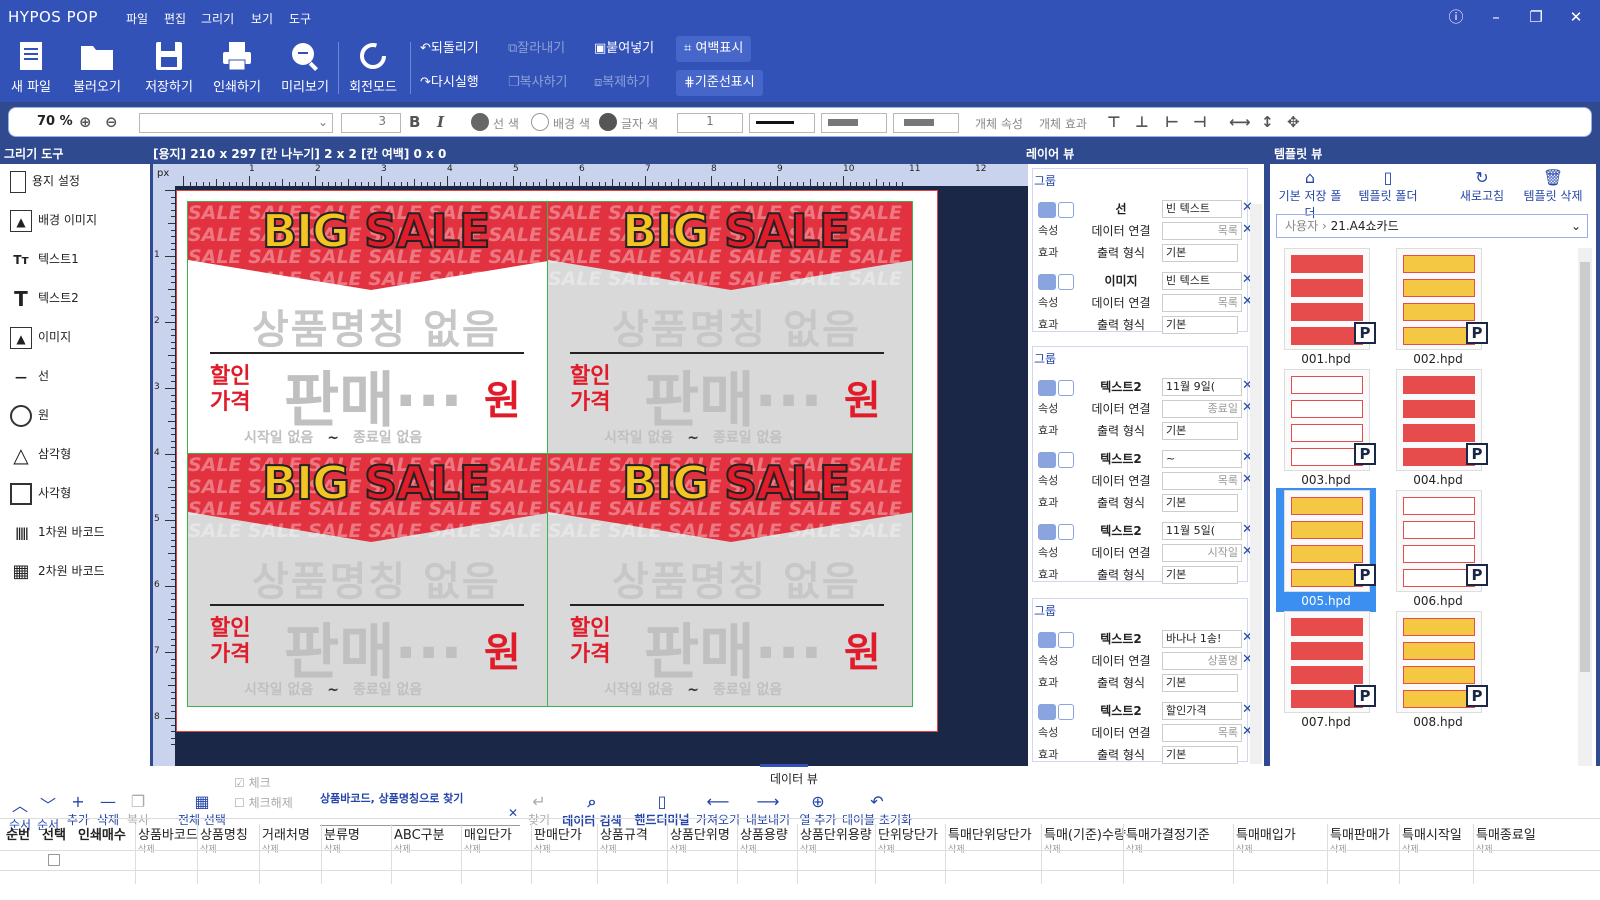 The height and width of the screenshot is (900, 1600). I want to click on template-name: 007.hpd, so click(1326, 722).